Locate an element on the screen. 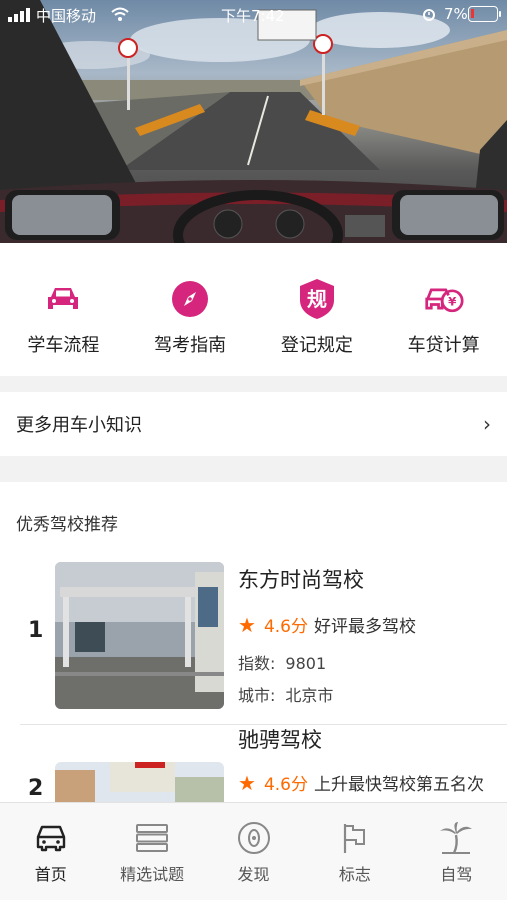 This screenshot has height=900, width=507. quick-link-label: 驾考指南 is located at coordinates (190, 345).